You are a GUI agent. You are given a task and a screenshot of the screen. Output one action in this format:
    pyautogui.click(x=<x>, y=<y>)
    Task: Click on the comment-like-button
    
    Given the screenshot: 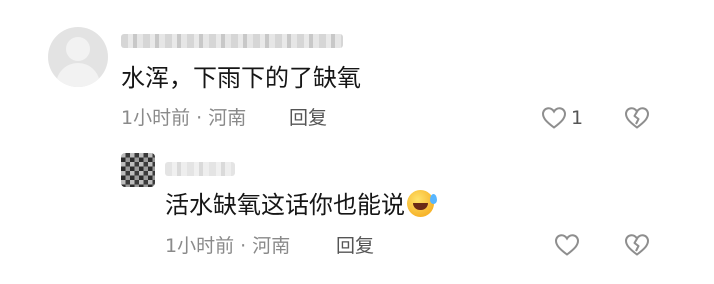 What is the action you would take?
    pyautogui.click(x=554, y=120)
    